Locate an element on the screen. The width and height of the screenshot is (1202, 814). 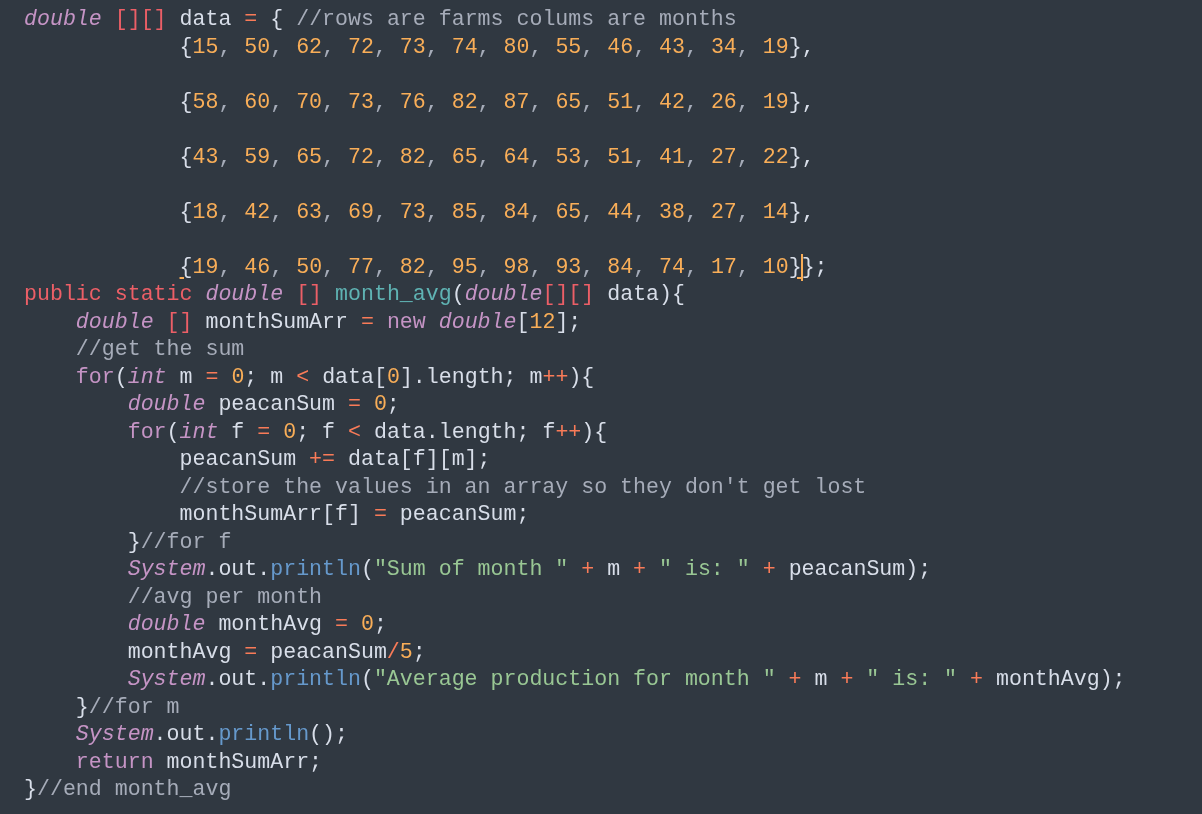
code-line: }//for f is located at coordinates (179, 542).